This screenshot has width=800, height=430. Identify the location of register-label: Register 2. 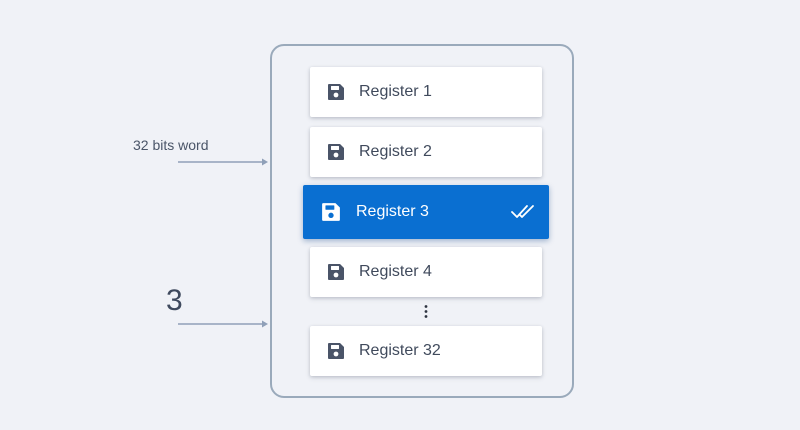
(395, 151).